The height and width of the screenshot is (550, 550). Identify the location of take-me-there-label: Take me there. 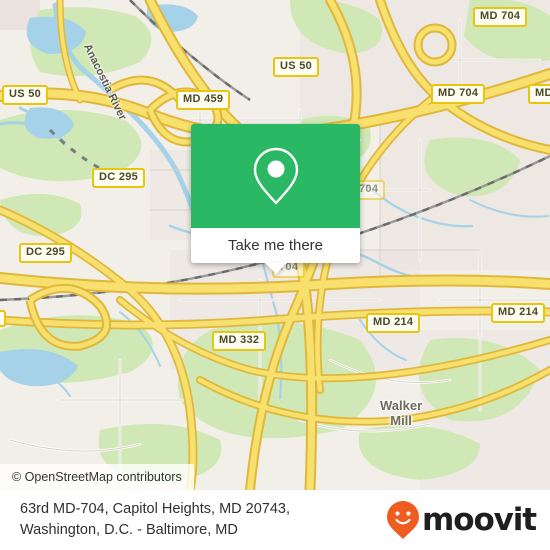
(275, 245).